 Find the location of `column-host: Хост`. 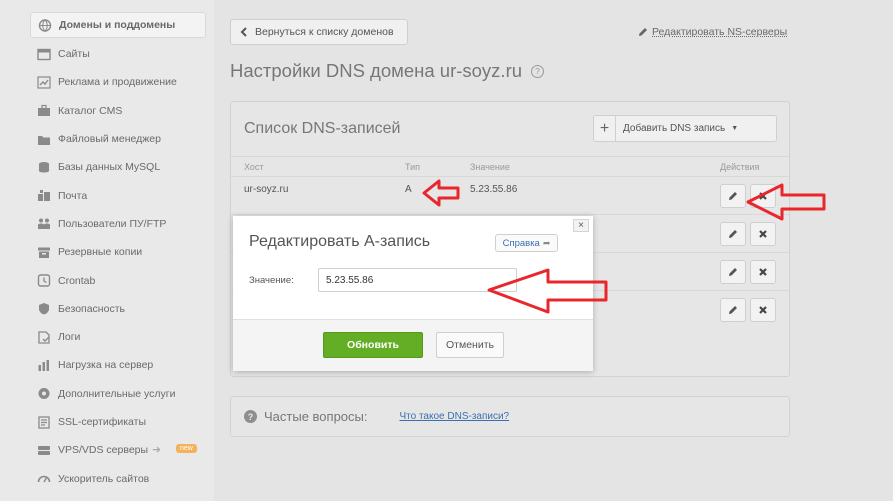

column-host: Хост is located at coordinates (254, 167).